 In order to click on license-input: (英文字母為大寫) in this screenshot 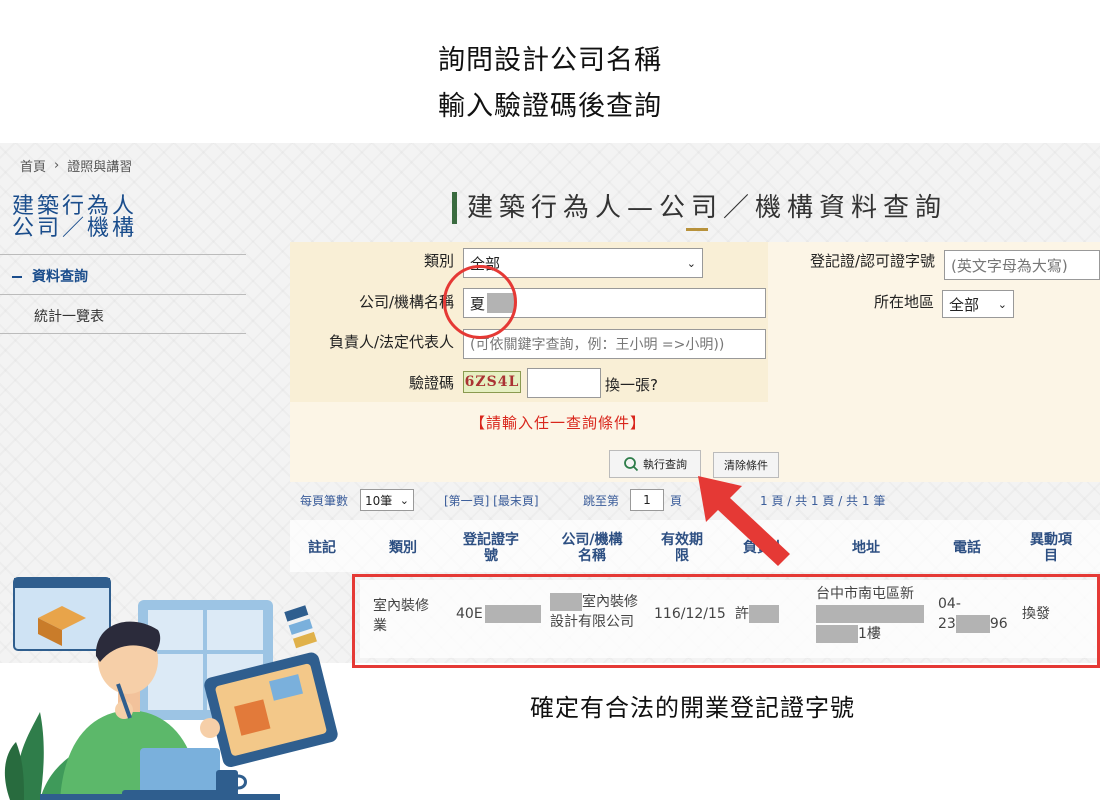, I will do `click(1022, 265)`.